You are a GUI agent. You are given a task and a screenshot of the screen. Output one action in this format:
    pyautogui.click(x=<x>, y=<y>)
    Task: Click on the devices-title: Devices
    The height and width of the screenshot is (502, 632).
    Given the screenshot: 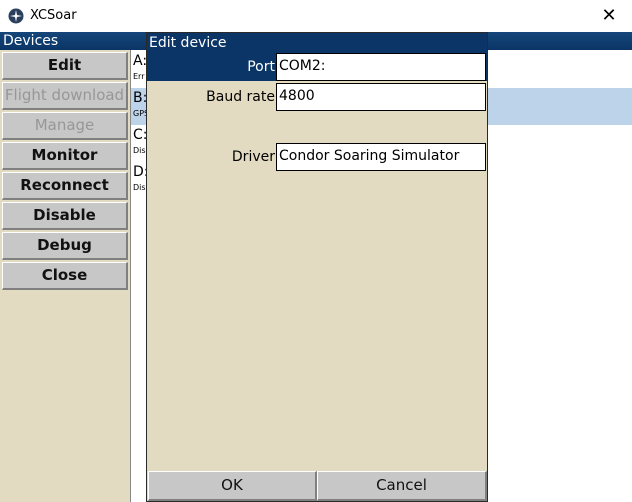 What is the action you would take?
    pyautogui.click(x=31, y=41)
    